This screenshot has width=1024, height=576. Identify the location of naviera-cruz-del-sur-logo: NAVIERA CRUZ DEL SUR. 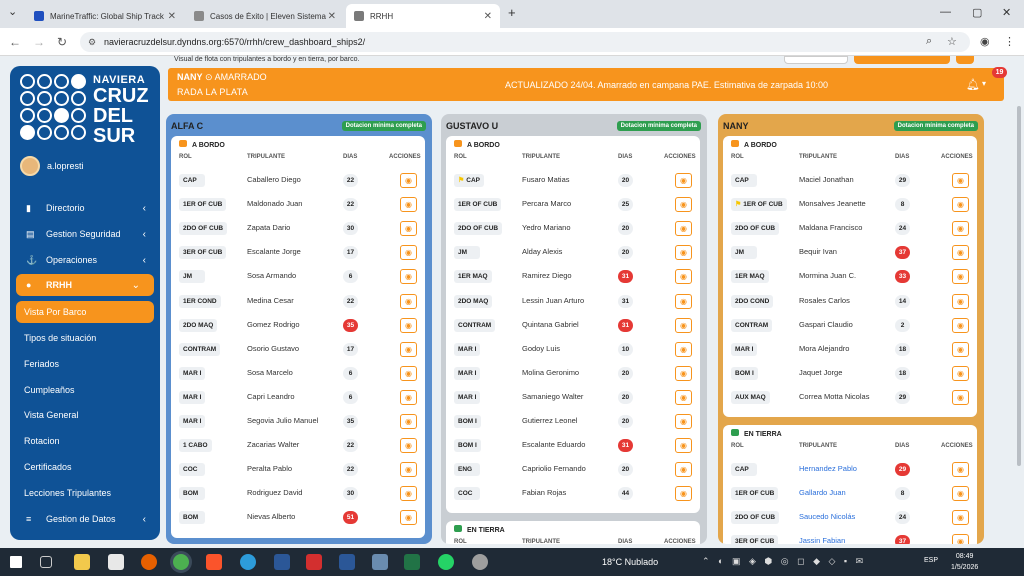
(87, 110).